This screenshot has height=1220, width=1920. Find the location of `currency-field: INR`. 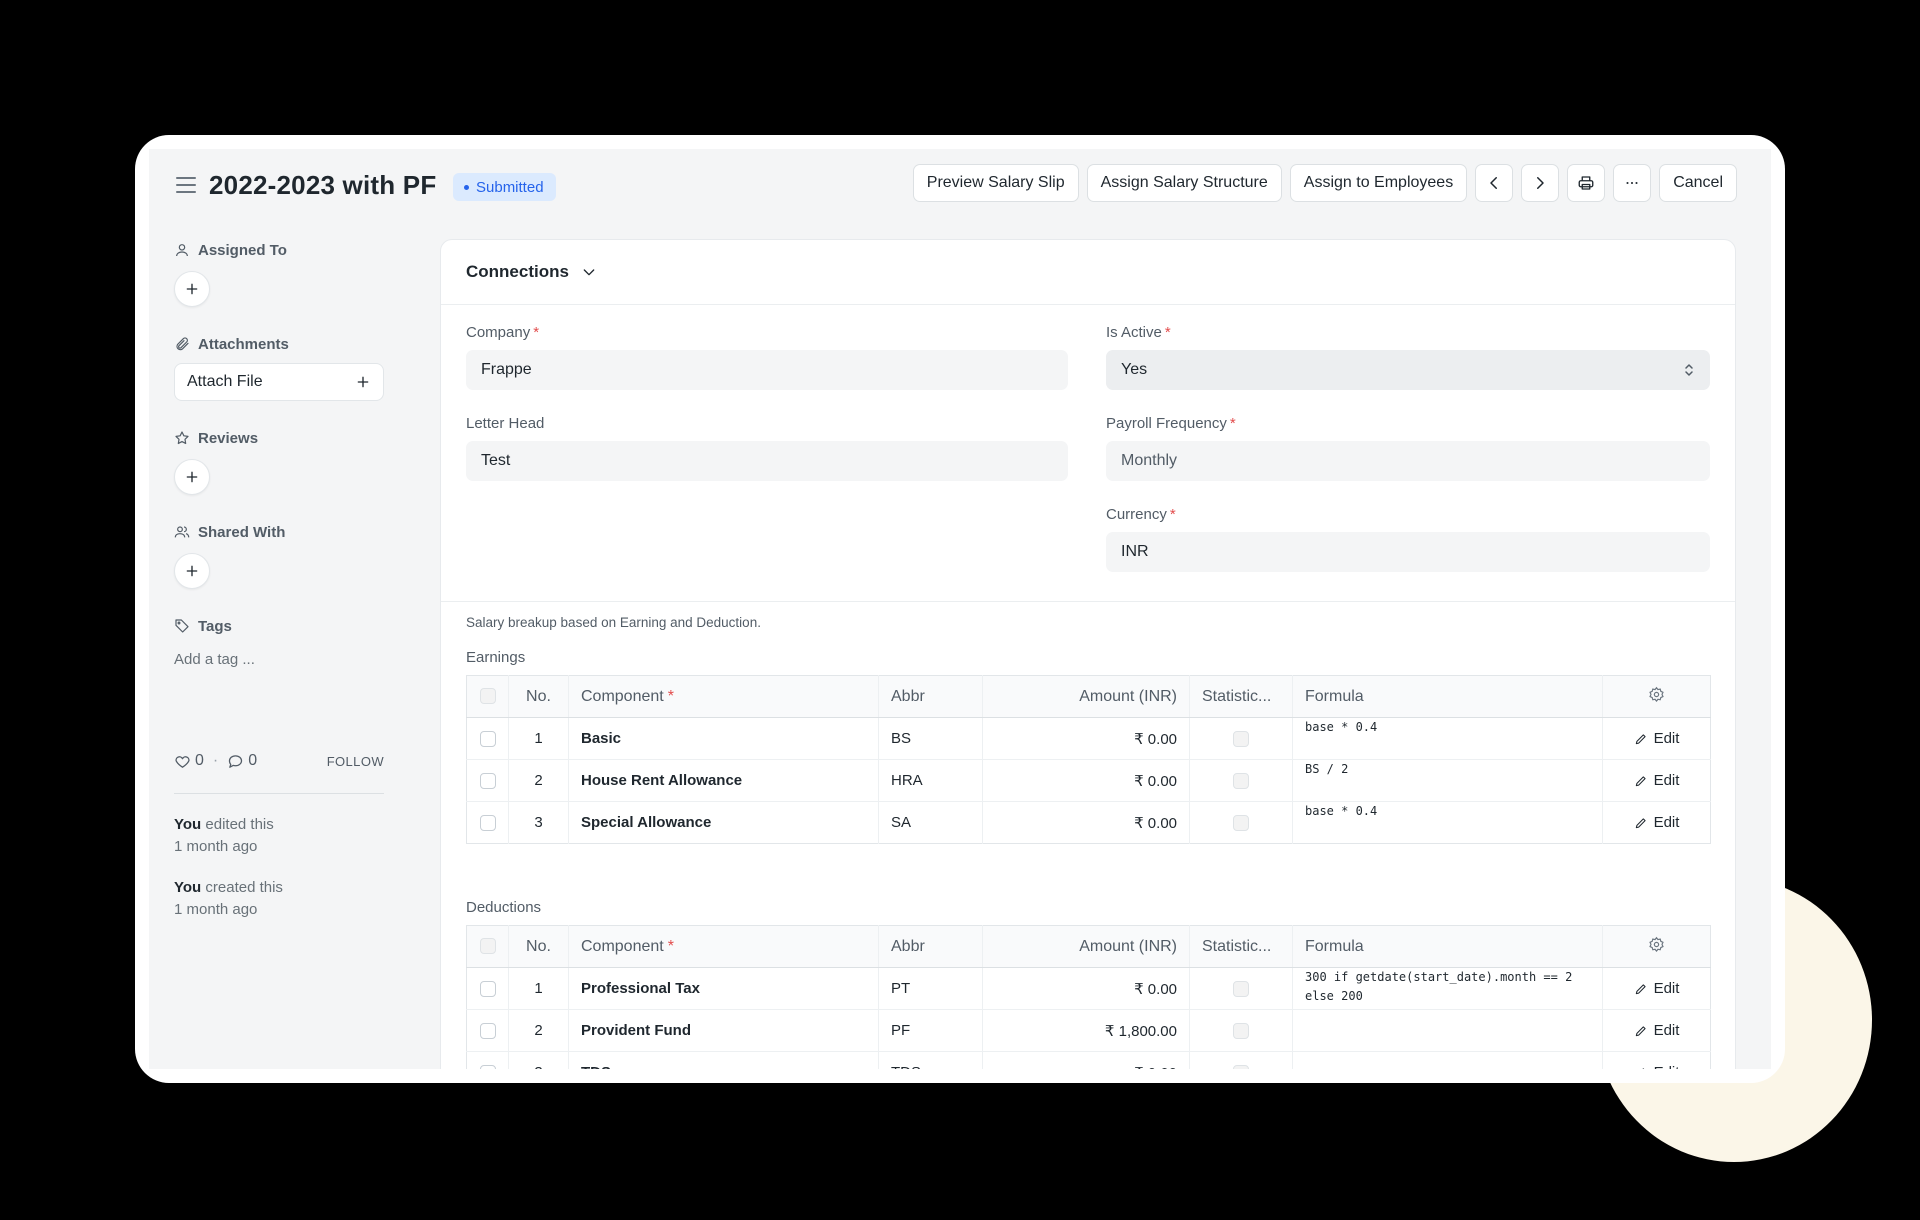

currency-field: INR is located at coordinates (1408, 552).